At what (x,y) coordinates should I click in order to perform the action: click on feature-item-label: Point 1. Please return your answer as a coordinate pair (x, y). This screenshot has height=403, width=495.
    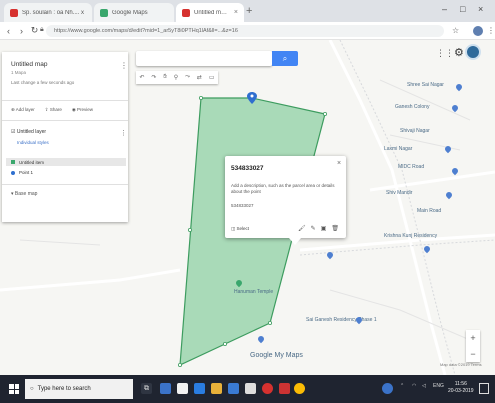
    Looking at the image, I should click on (26, 172).